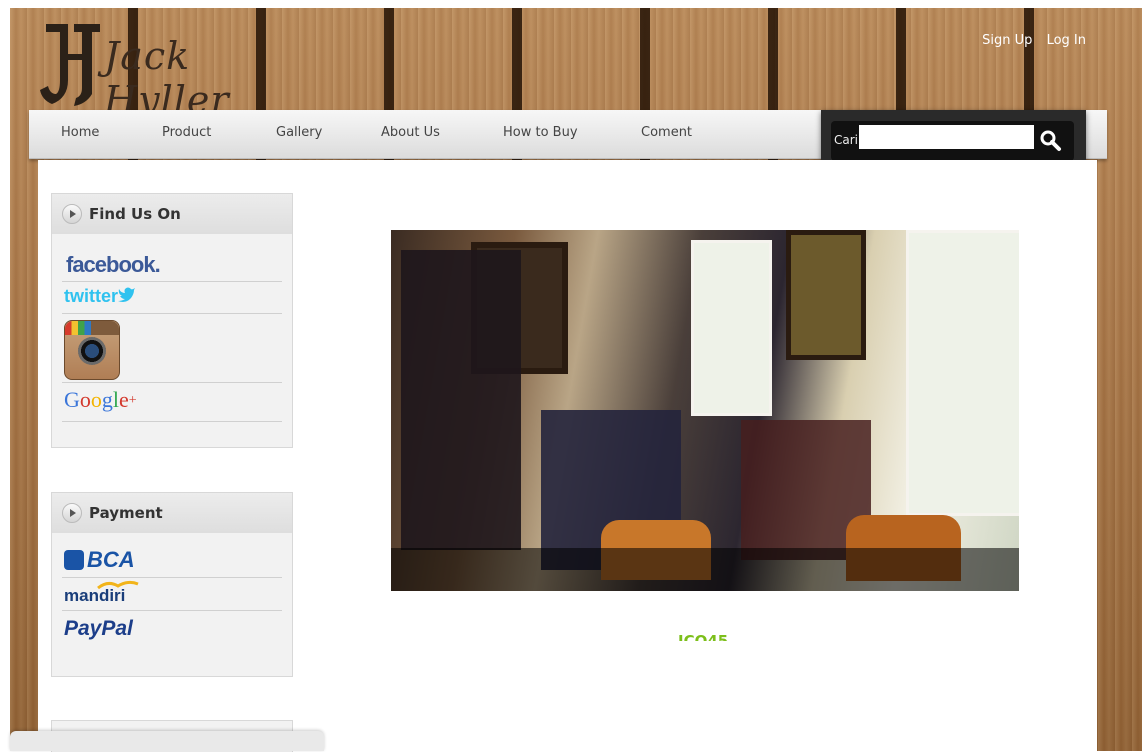  What do you see at coordinates (80, 132) in the screenshot?
I see `nav-home: Home` at bounding box center [80, 132].